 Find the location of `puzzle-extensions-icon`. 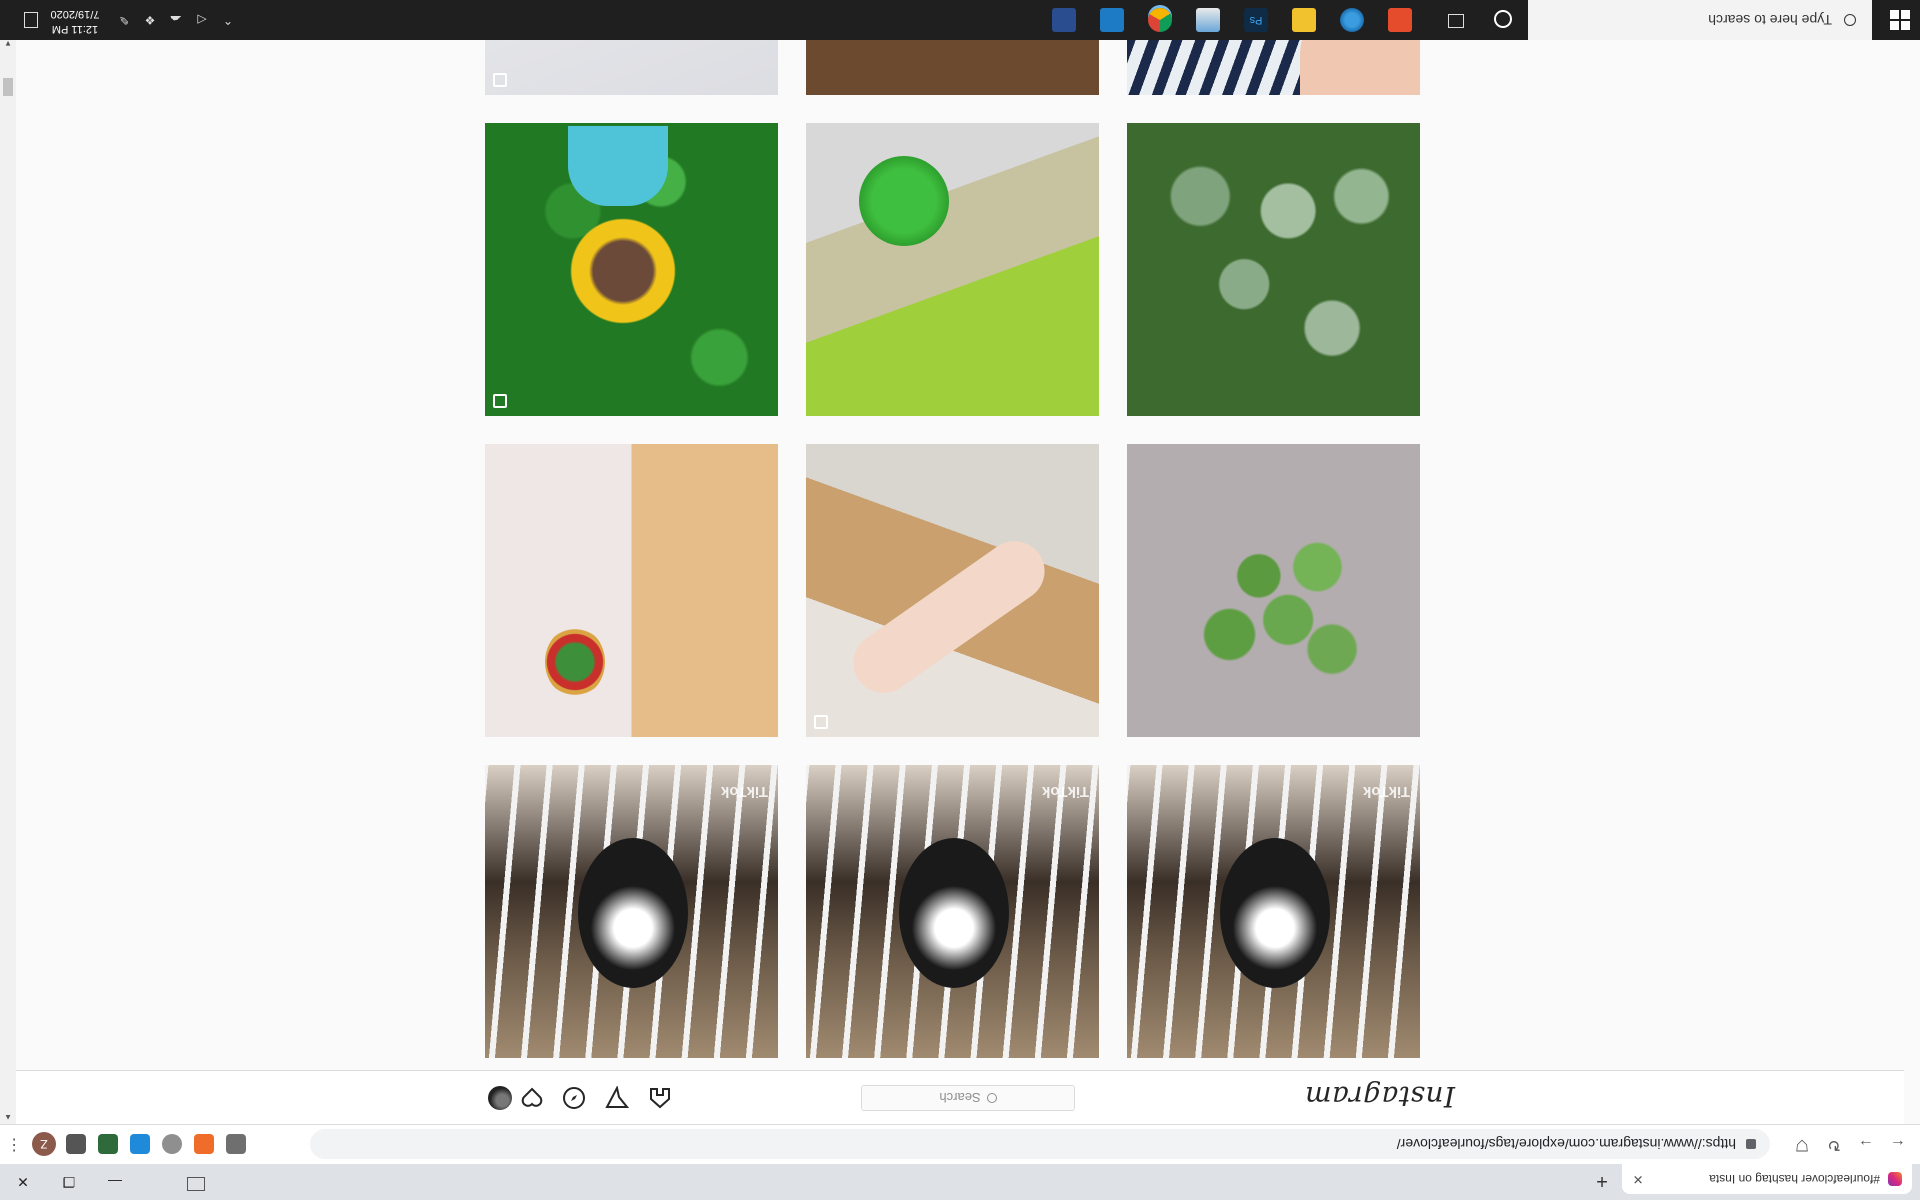

puzzle-extensions-icon is located at coordinates (76, 1144).